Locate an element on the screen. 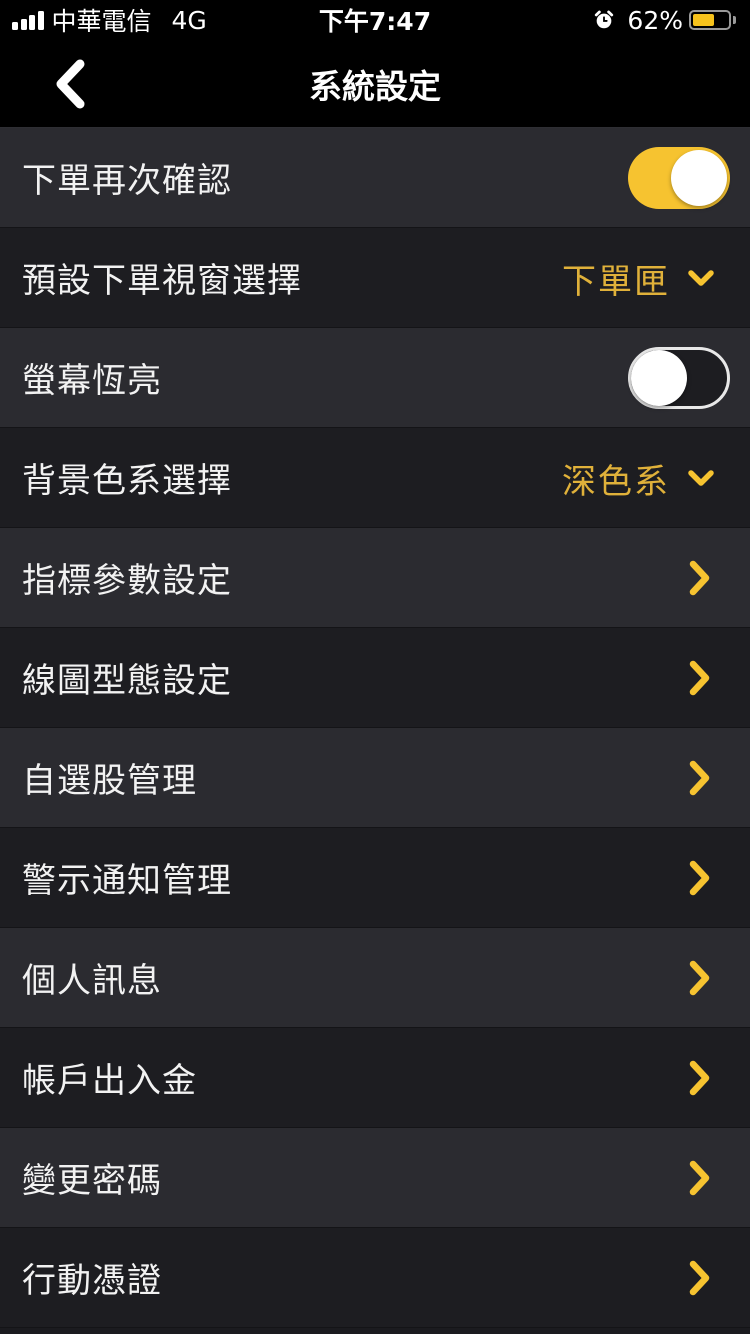 Image resolution: width=750 pixels, height=1334 pixels. clock-time: 下午7:47 is located at coordinates (375, 21).